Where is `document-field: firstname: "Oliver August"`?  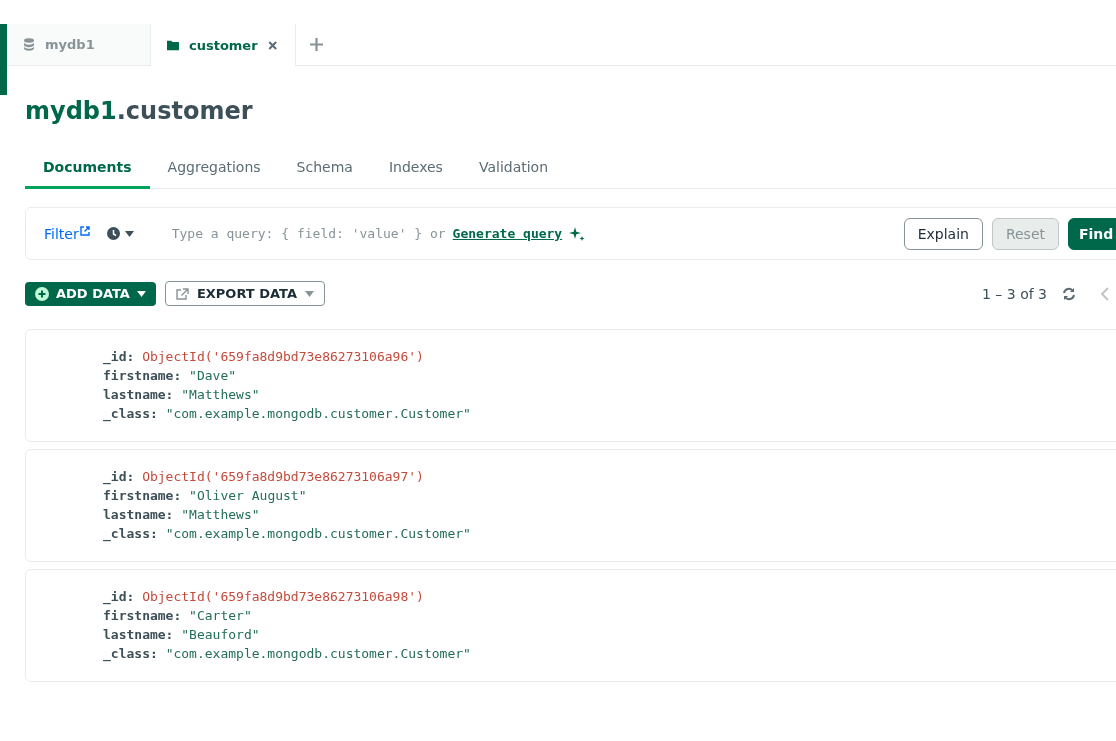 document-field: firstname: "Oliver August" is located at coordinates (609, 495).